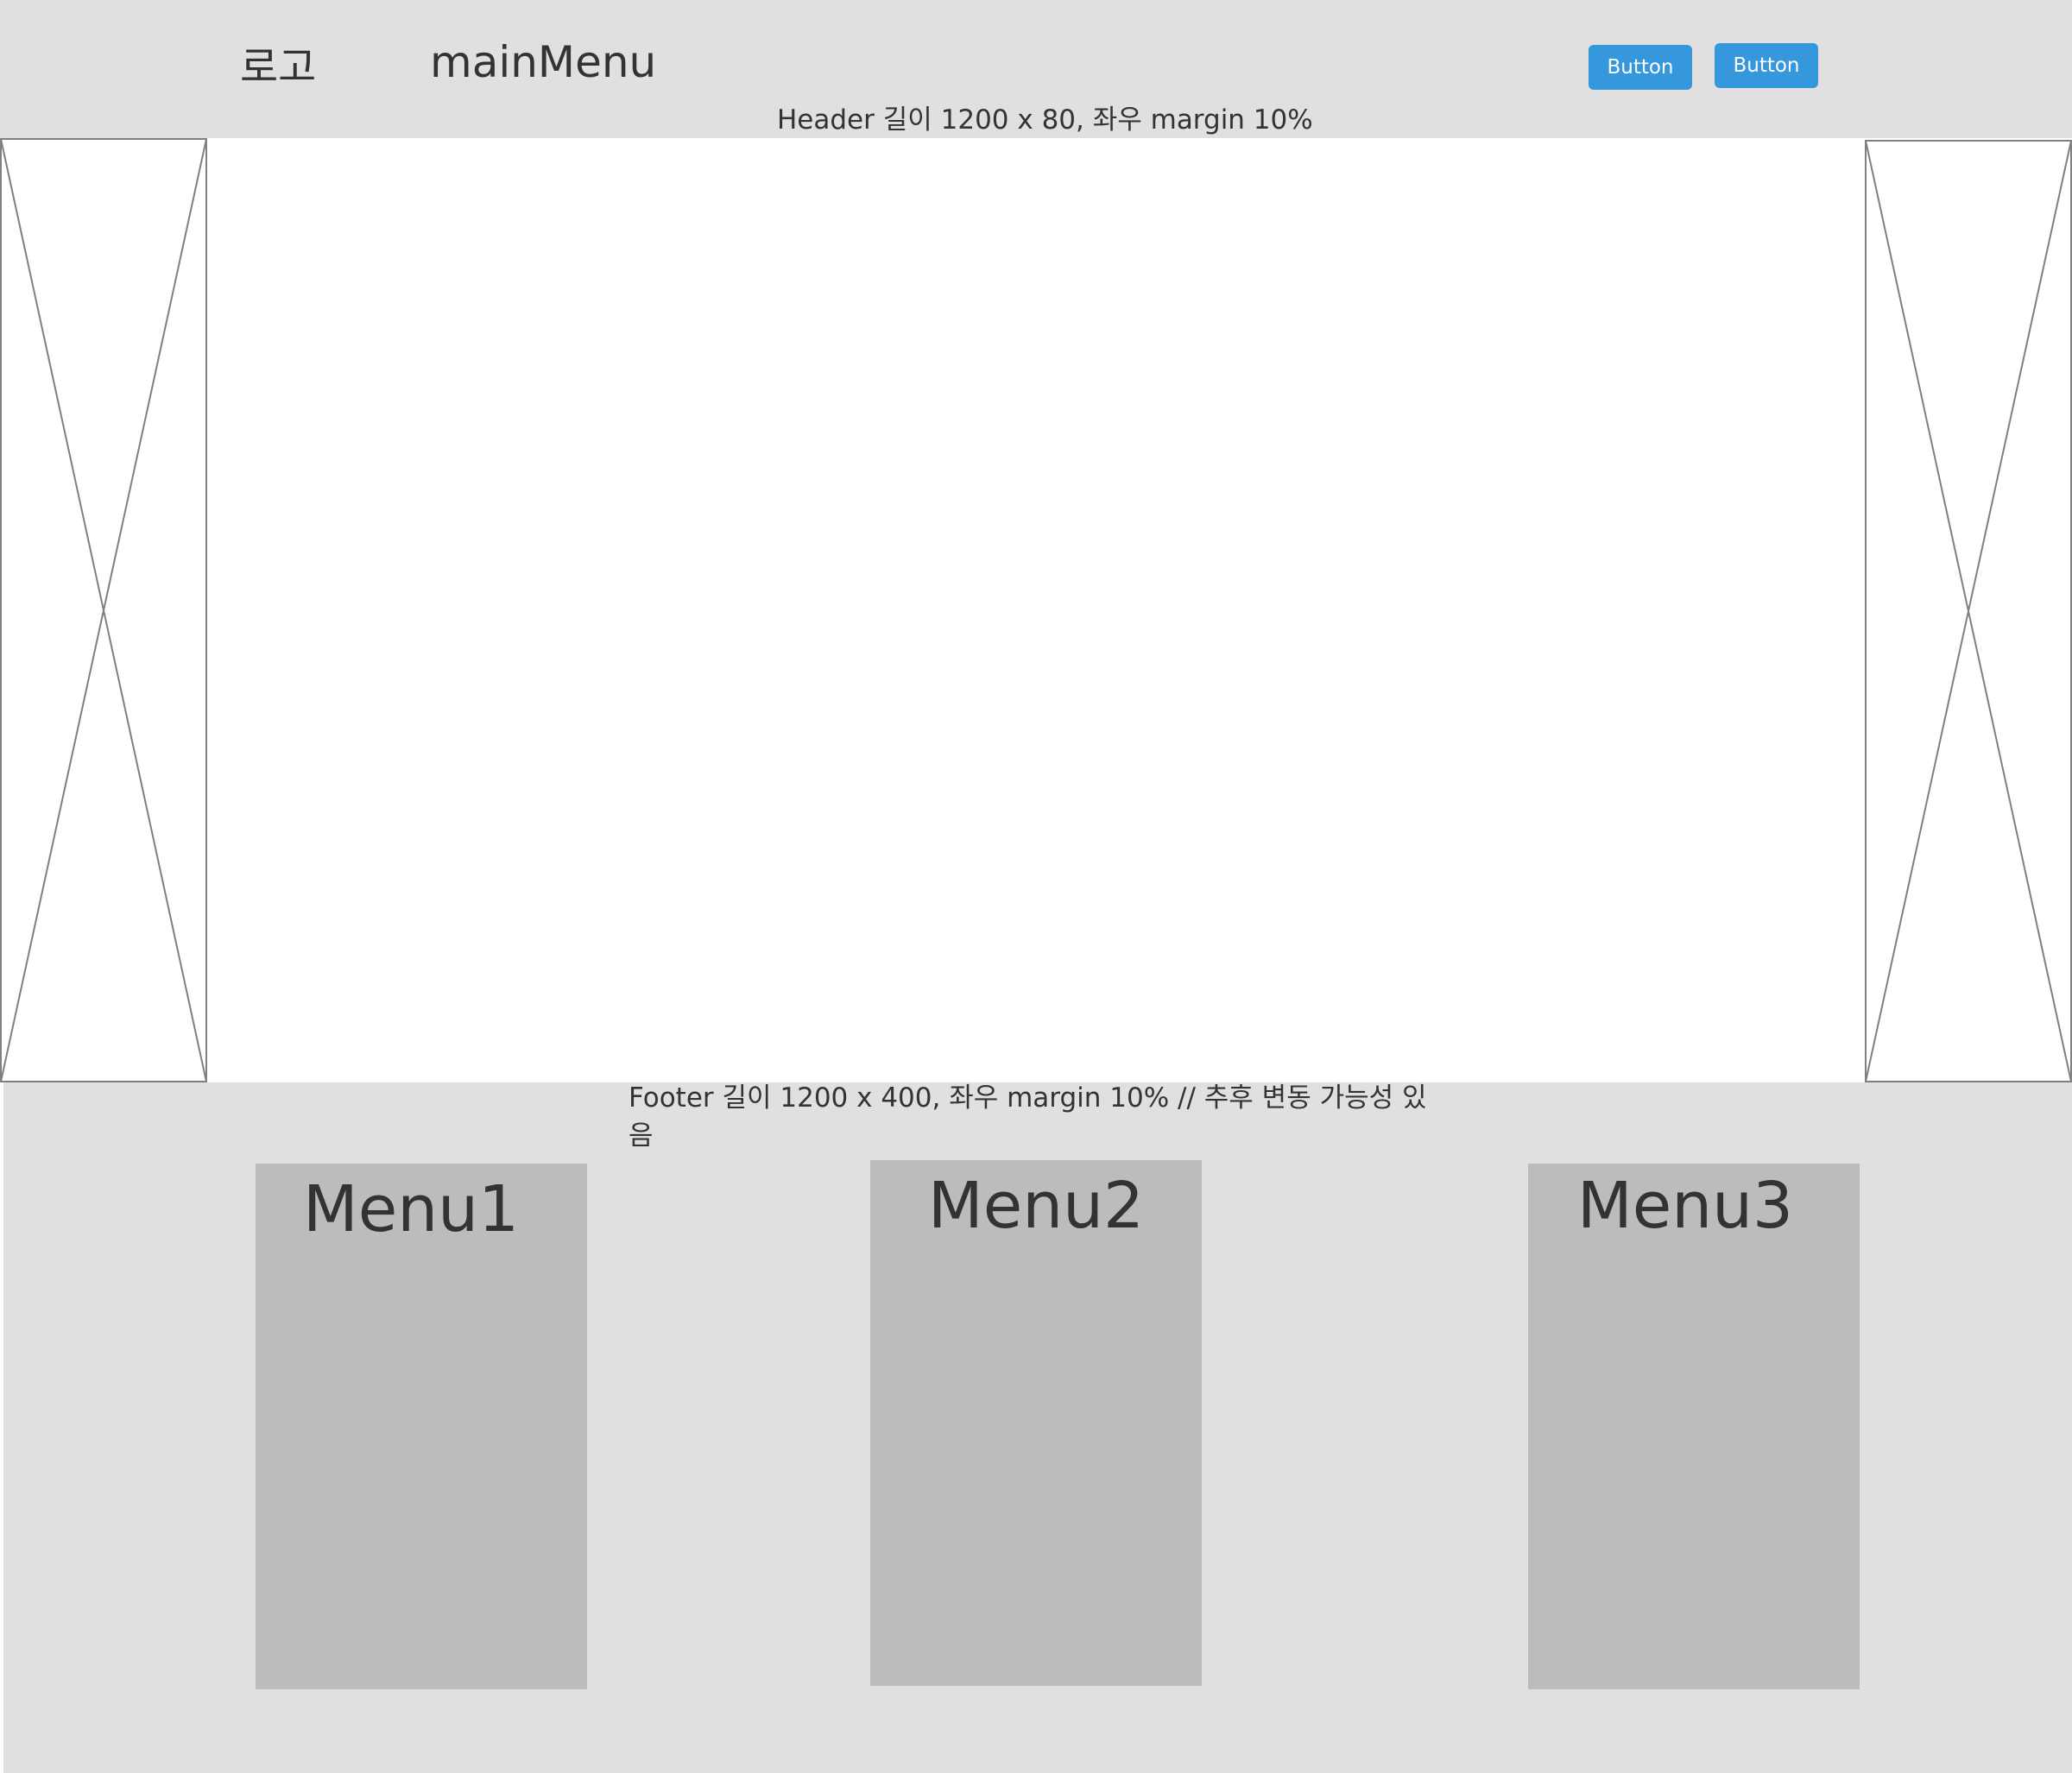 The image size is (2072, 1773). I want to click on header-button-2: Button, so click(1766, 65).